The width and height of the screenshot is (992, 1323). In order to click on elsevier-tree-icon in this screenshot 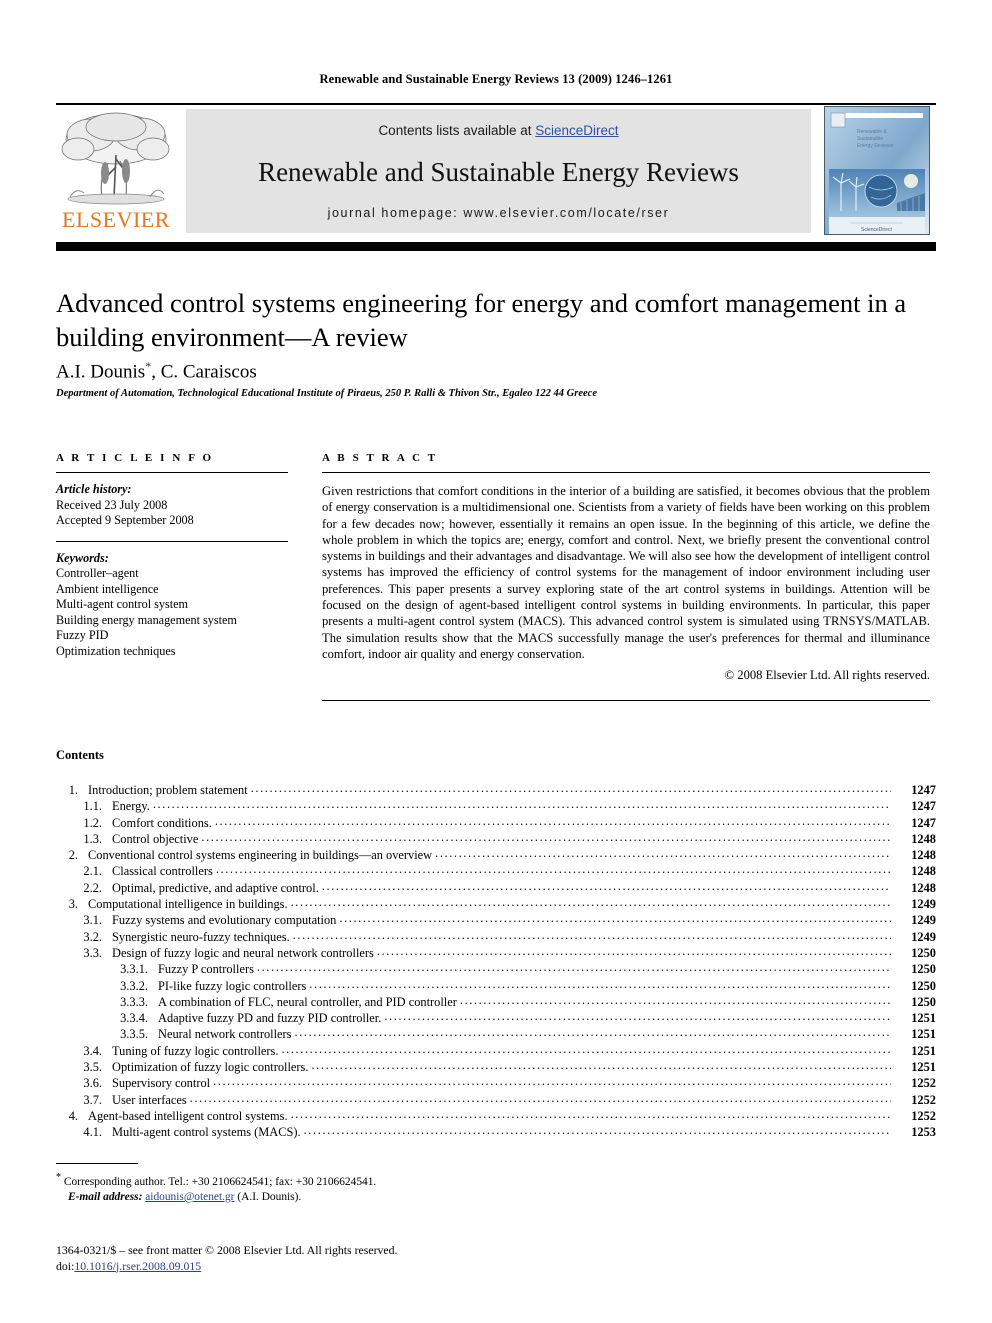, I will do `click(115, 158)`.